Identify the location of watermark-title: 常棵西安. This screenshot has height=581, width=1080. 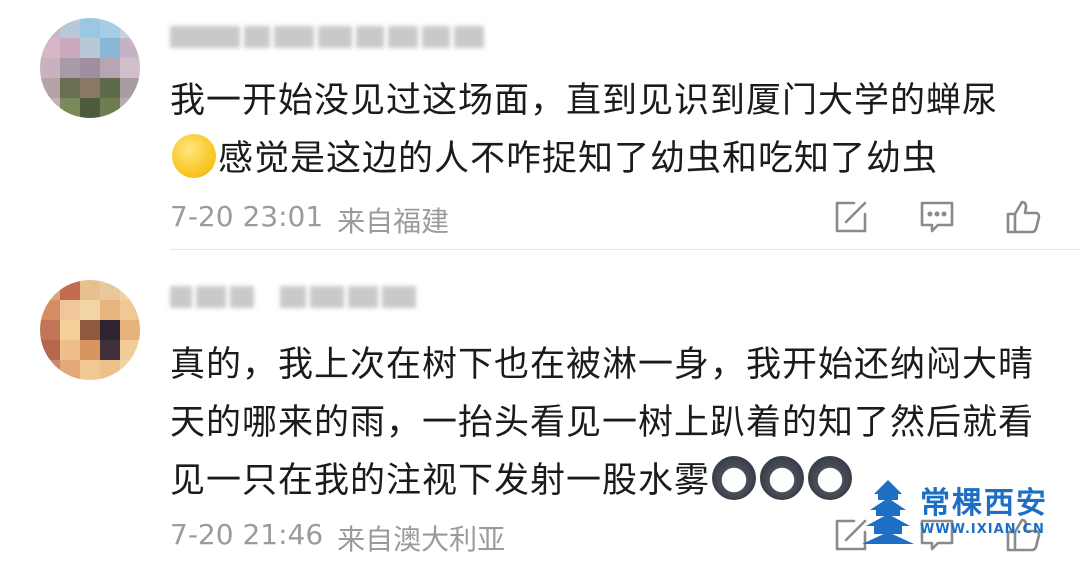
(984, 503).